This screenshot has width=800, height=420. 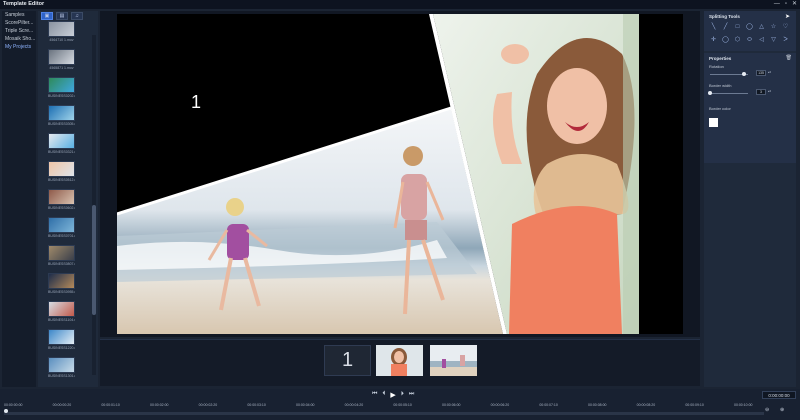 I want to click on timeline-track, so click(x=384, y=413).